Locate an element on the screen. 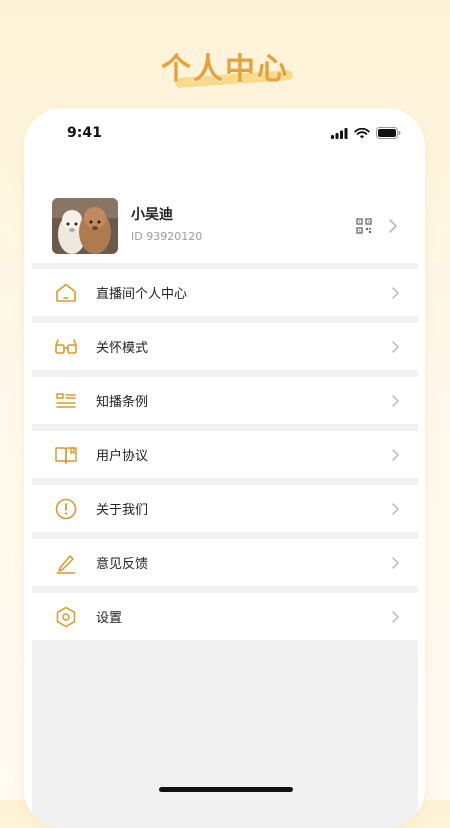 The height and width of the screenshot is (828, 450). menu-item-label: 直播间个人中心 is located at coordinates (142, 294).